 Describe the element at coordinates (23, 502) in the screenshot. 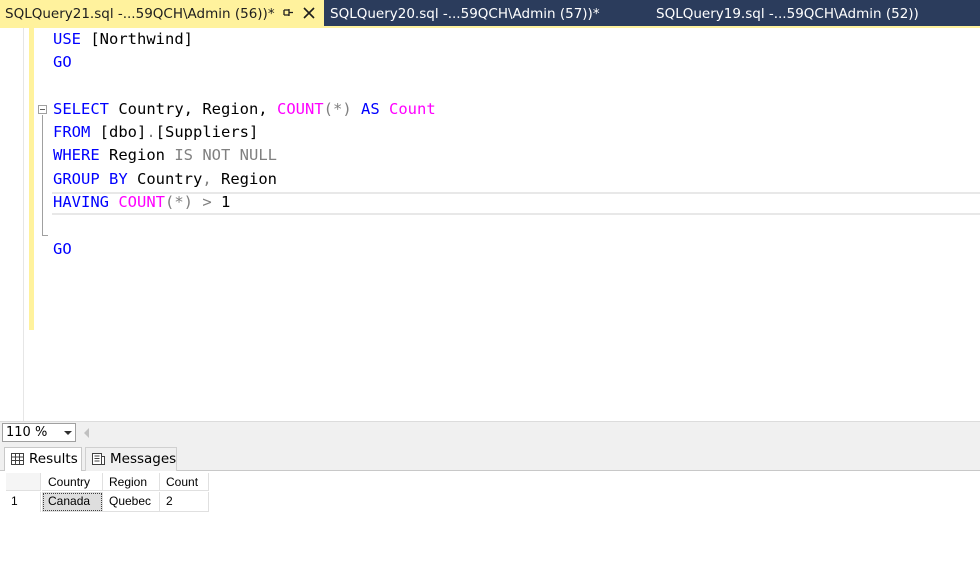

I see `row-header: 1` at that location.